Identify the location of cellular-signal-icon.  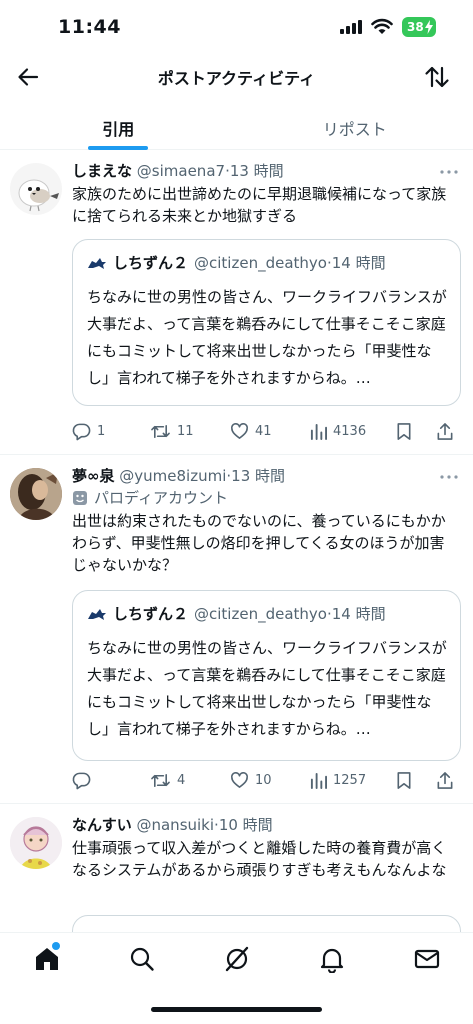
(351, 27).